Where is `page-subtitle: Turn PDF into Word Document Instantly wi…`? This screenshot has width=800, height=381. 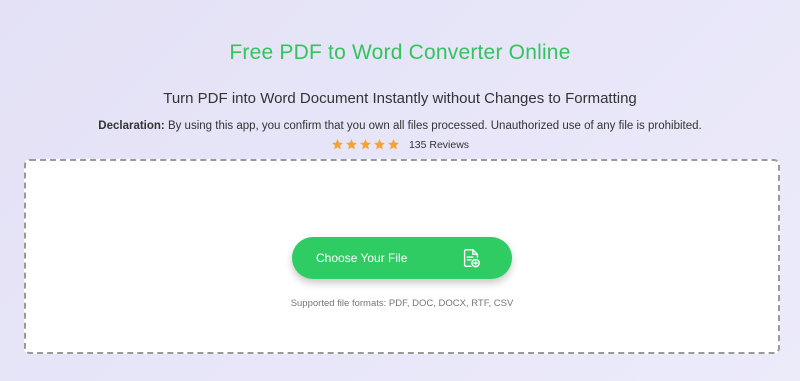 page-subtitle: Turn PDF into Word Document Instantly wi… is located at coordinates (400, 98).